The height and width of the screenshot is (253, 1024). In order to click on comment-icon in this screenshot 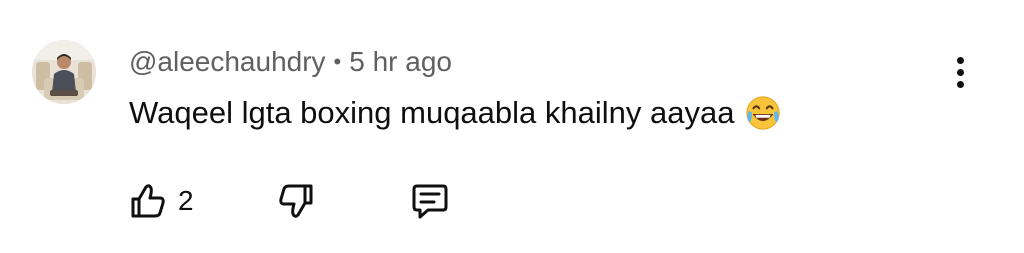, I will do `click(430, 201)`.